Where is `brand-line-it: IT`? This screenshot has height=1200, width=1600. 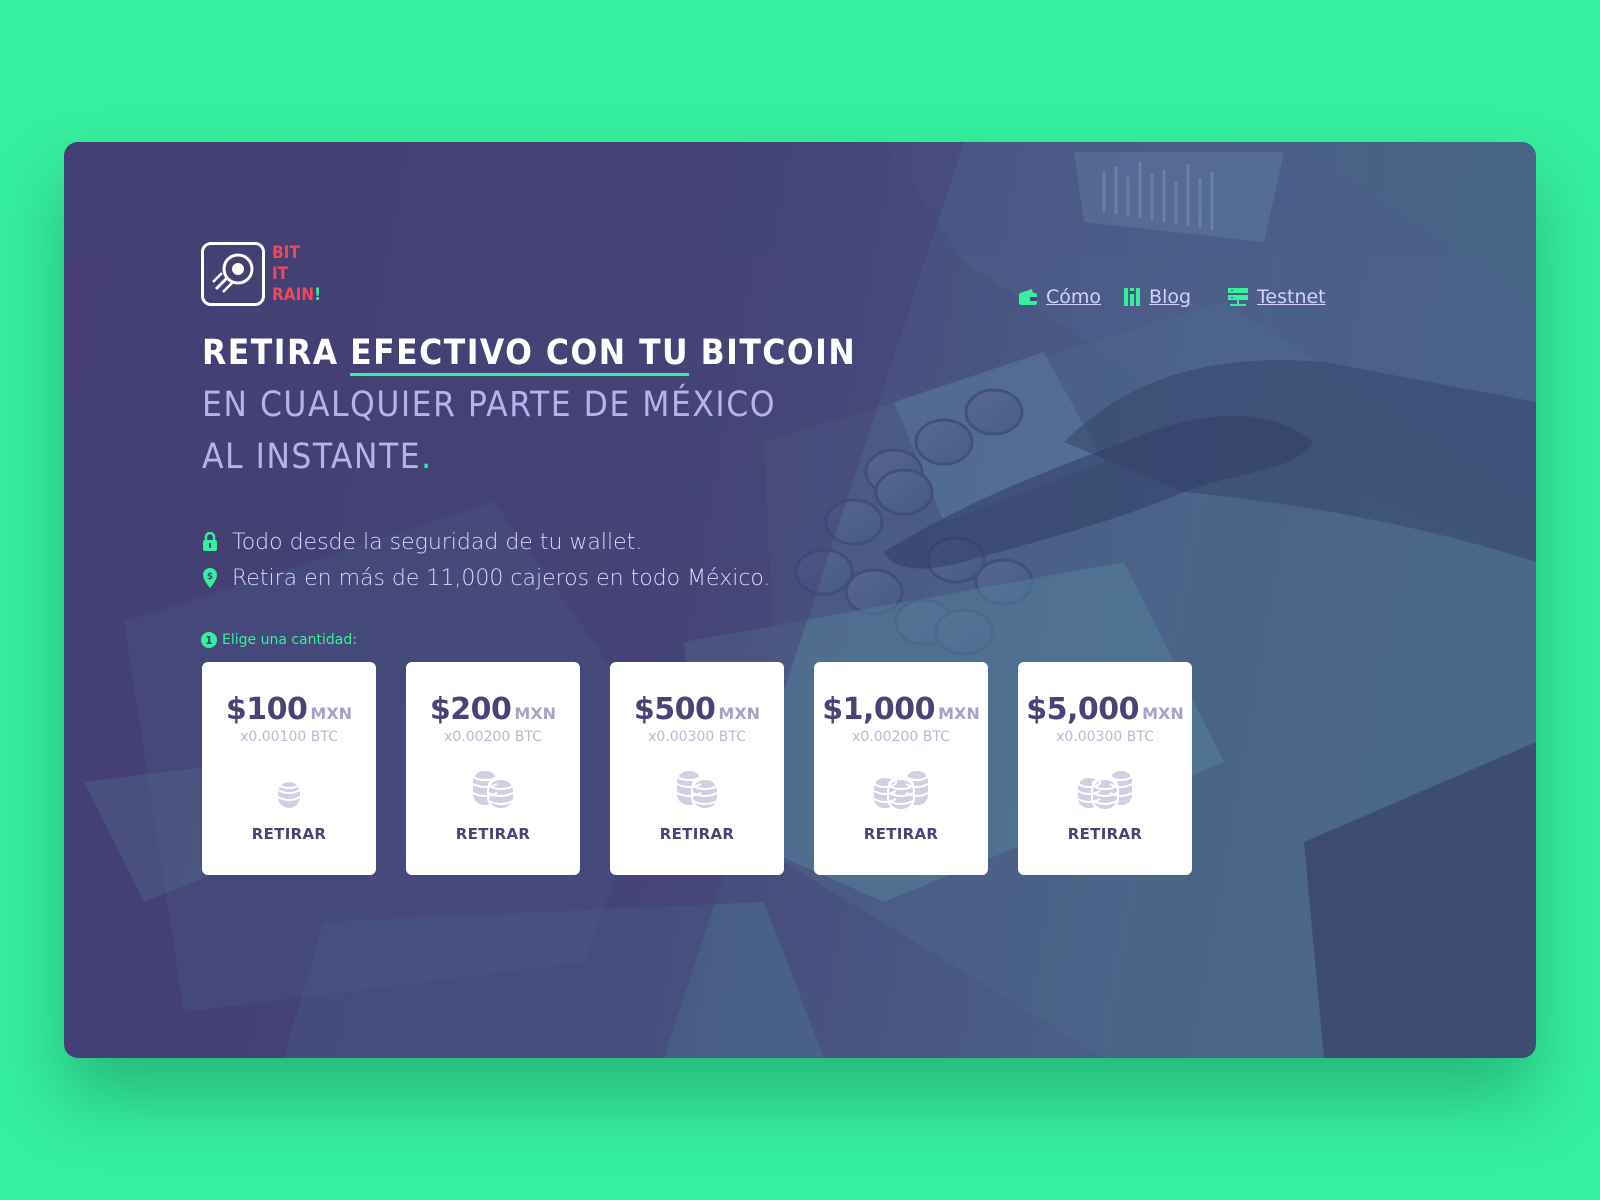
brand-line-it: IT is located at coordinates (280, 273).